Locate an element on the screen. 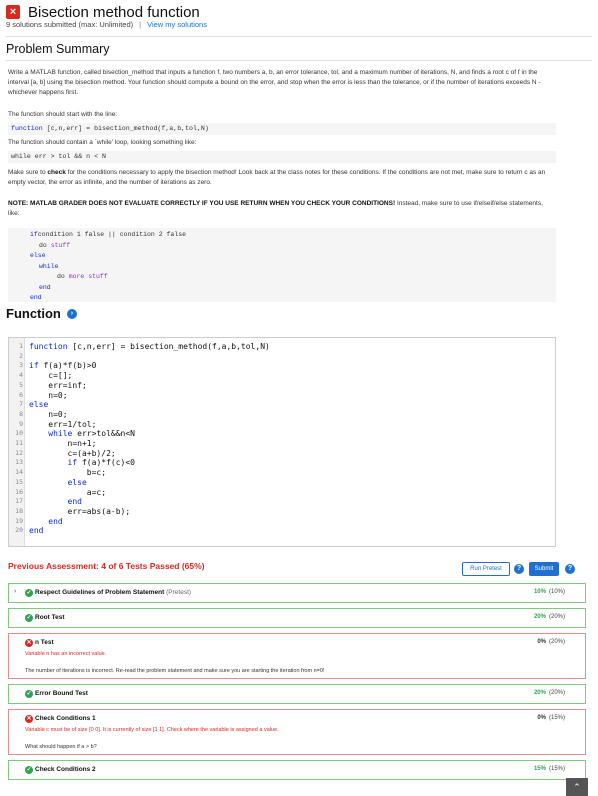  line-number: 19 is located at coordinates (19, 520).